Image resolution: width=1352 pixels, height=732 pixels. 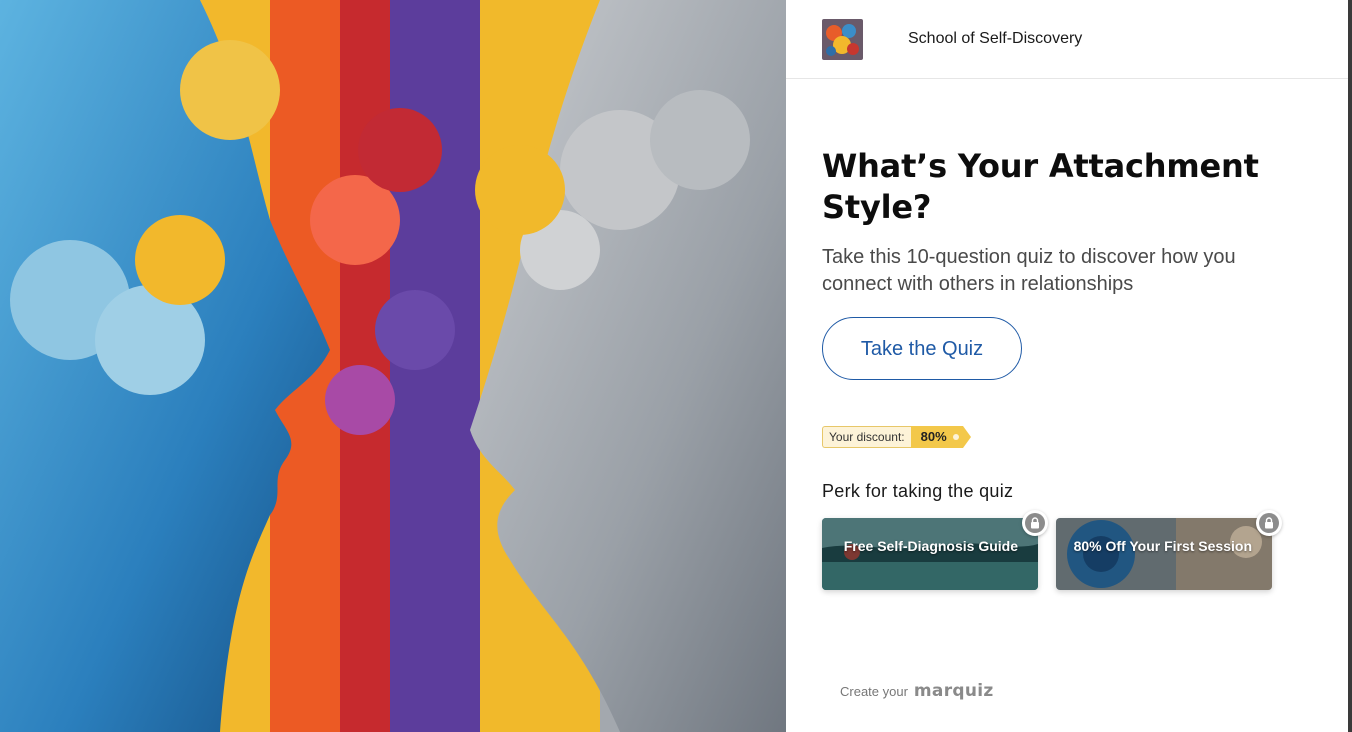 What do you see at coordinates (866, 437) in the screenshot?
I see `discount-label: Your discount:` at bounding box center [866, 437].